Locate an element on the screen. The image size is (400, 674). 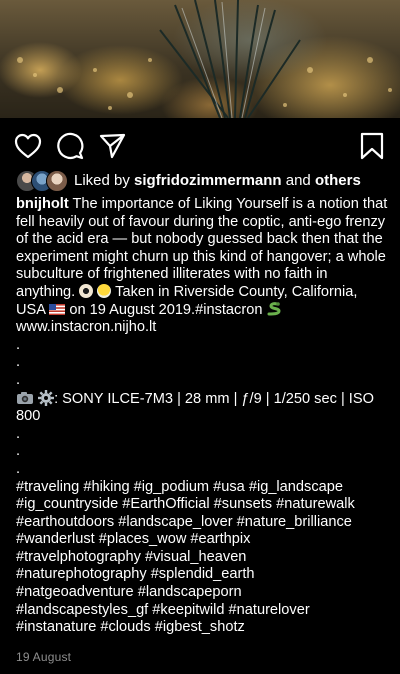
share-button is located at coordinates (112, 146).